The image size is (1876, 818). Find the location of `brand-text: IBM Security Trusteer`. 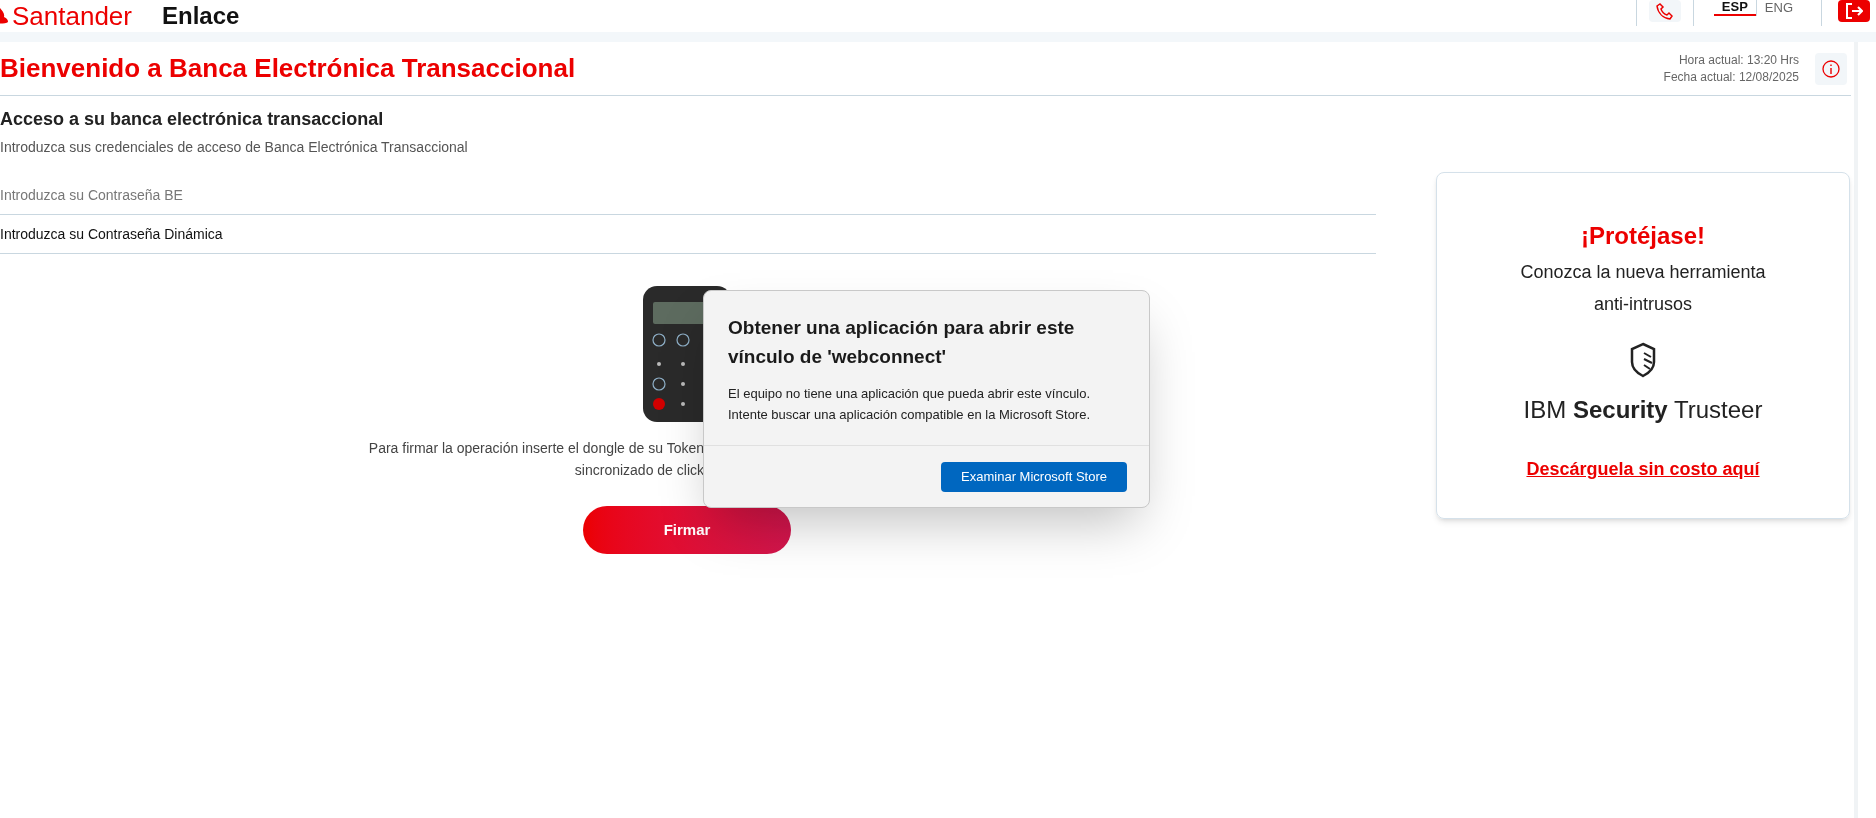

brand-text: IBM Security Trusteer is located at coordinates (1643, 410).